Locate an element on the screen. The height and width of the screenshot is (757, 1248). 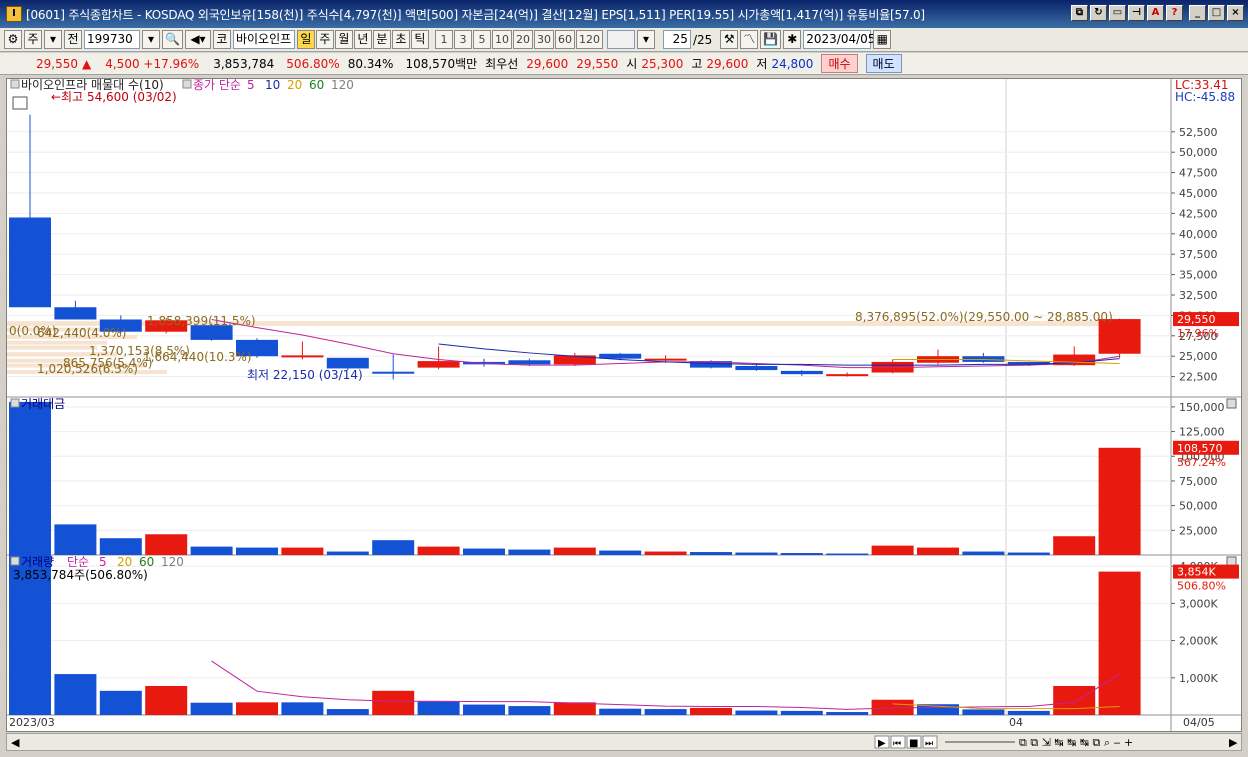
minute-option-20: 20 is located at coordinates (522, 39).